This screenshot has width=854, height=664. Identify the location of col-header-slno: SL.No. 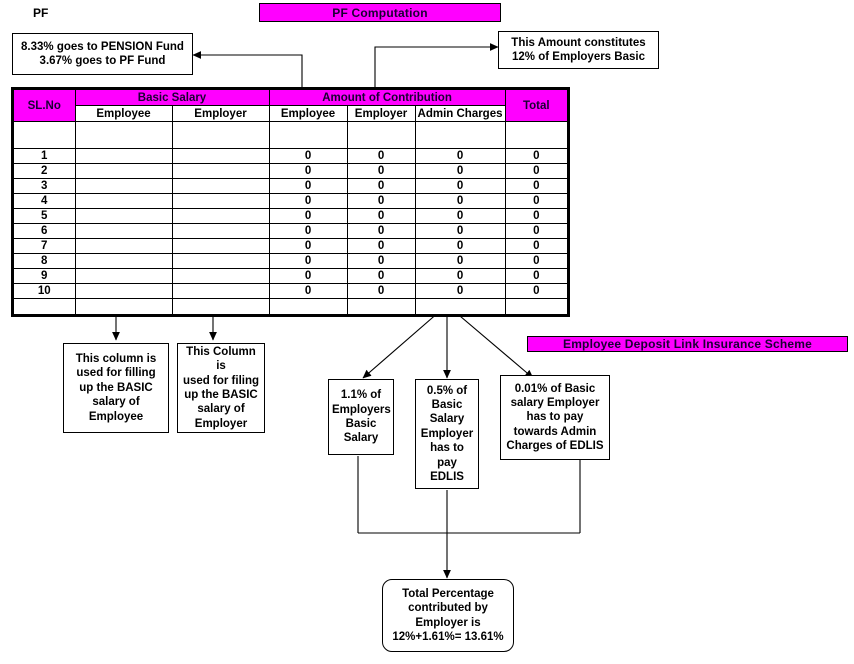
(44, 105).